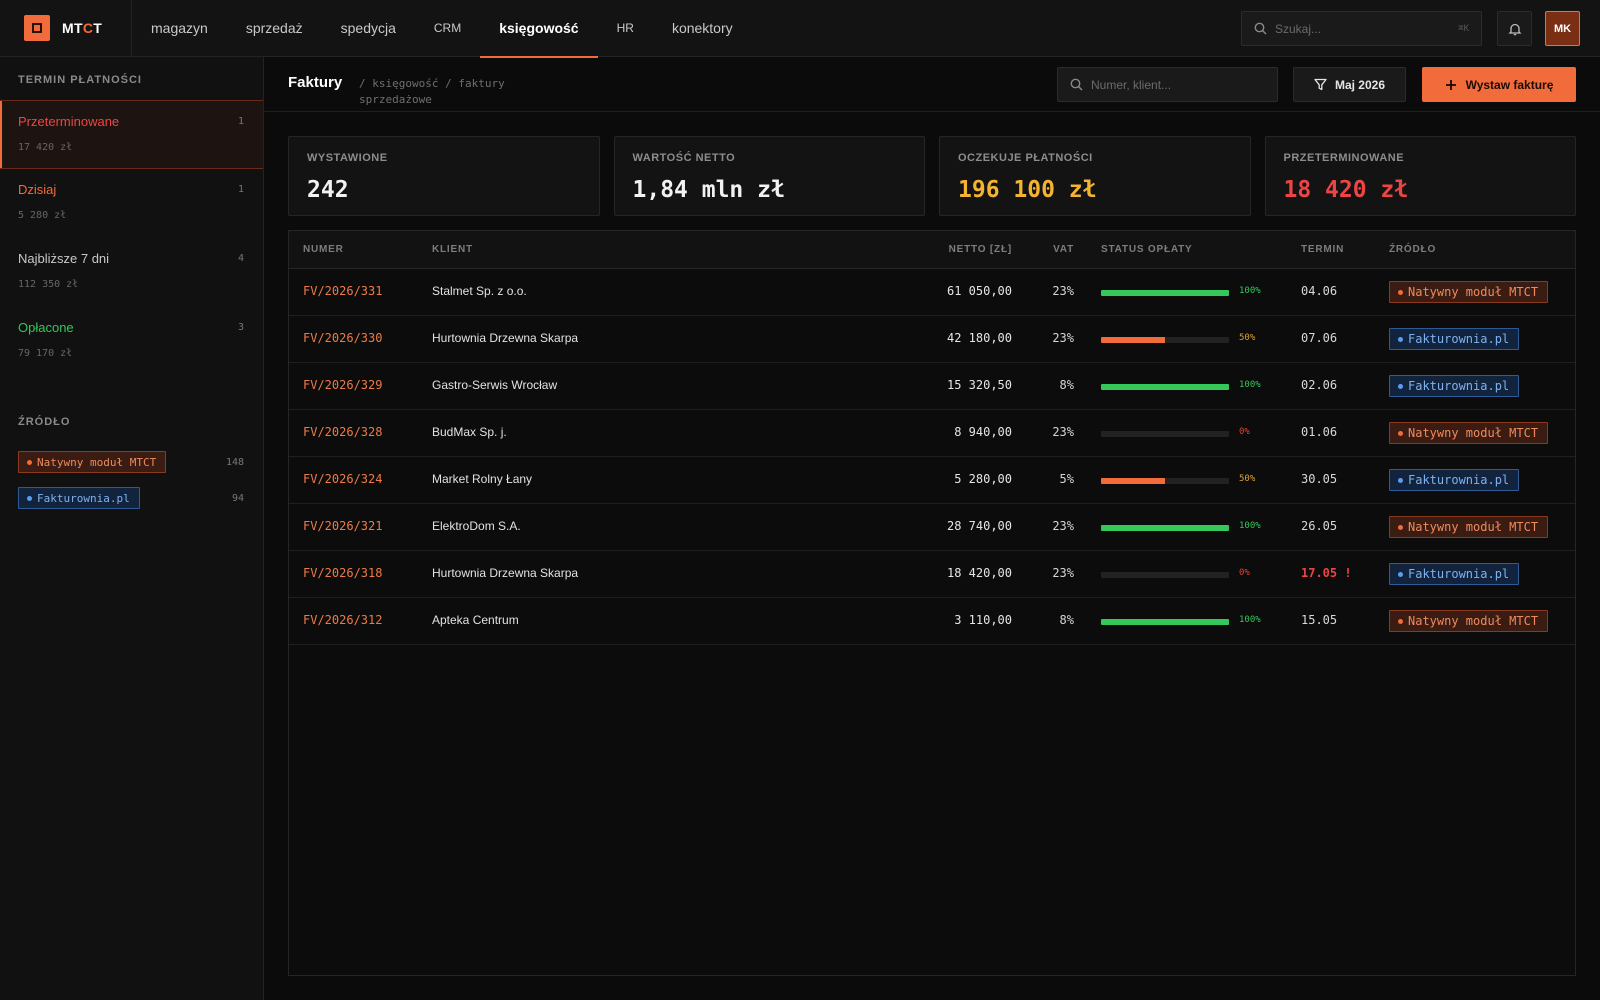  Describe the element at coordinates (1562, 28) in the screenshot. I see `user-avatar: MK` at that location.